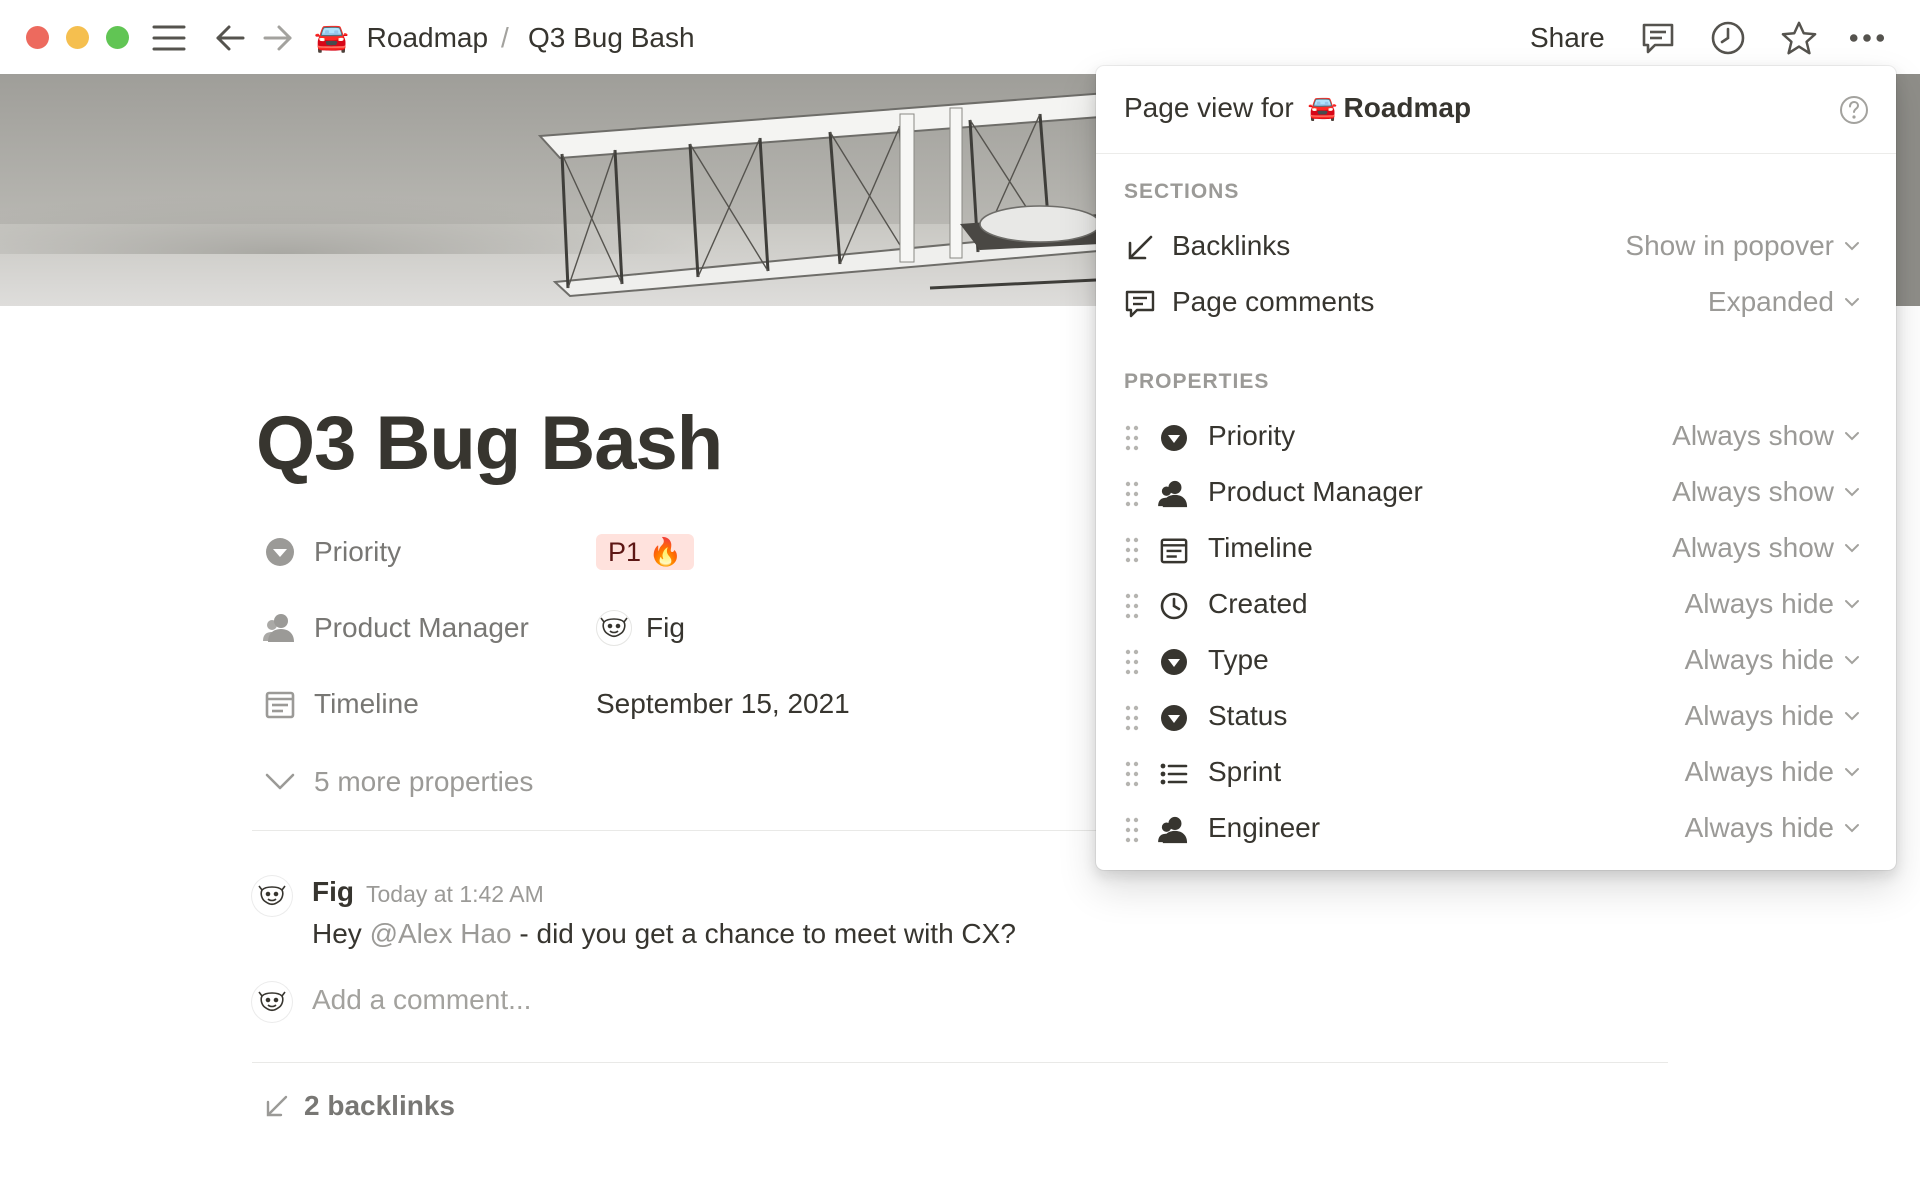  I want to click on visibility-dropdown-timeline: Always show, so click(1766, 548).